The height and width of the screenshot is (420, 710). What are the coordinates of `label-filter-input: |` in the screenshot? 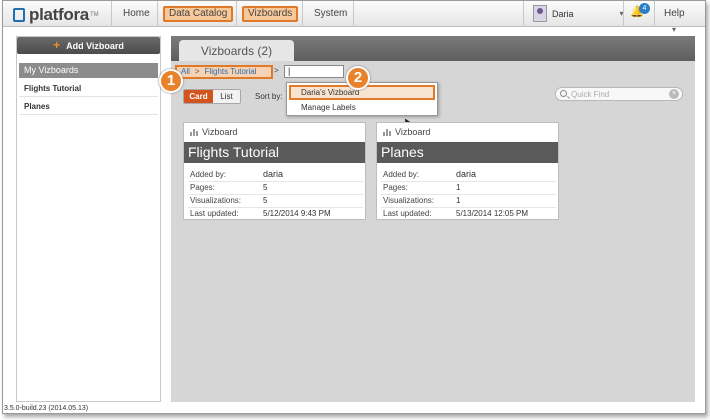 It's located at (314, 71).